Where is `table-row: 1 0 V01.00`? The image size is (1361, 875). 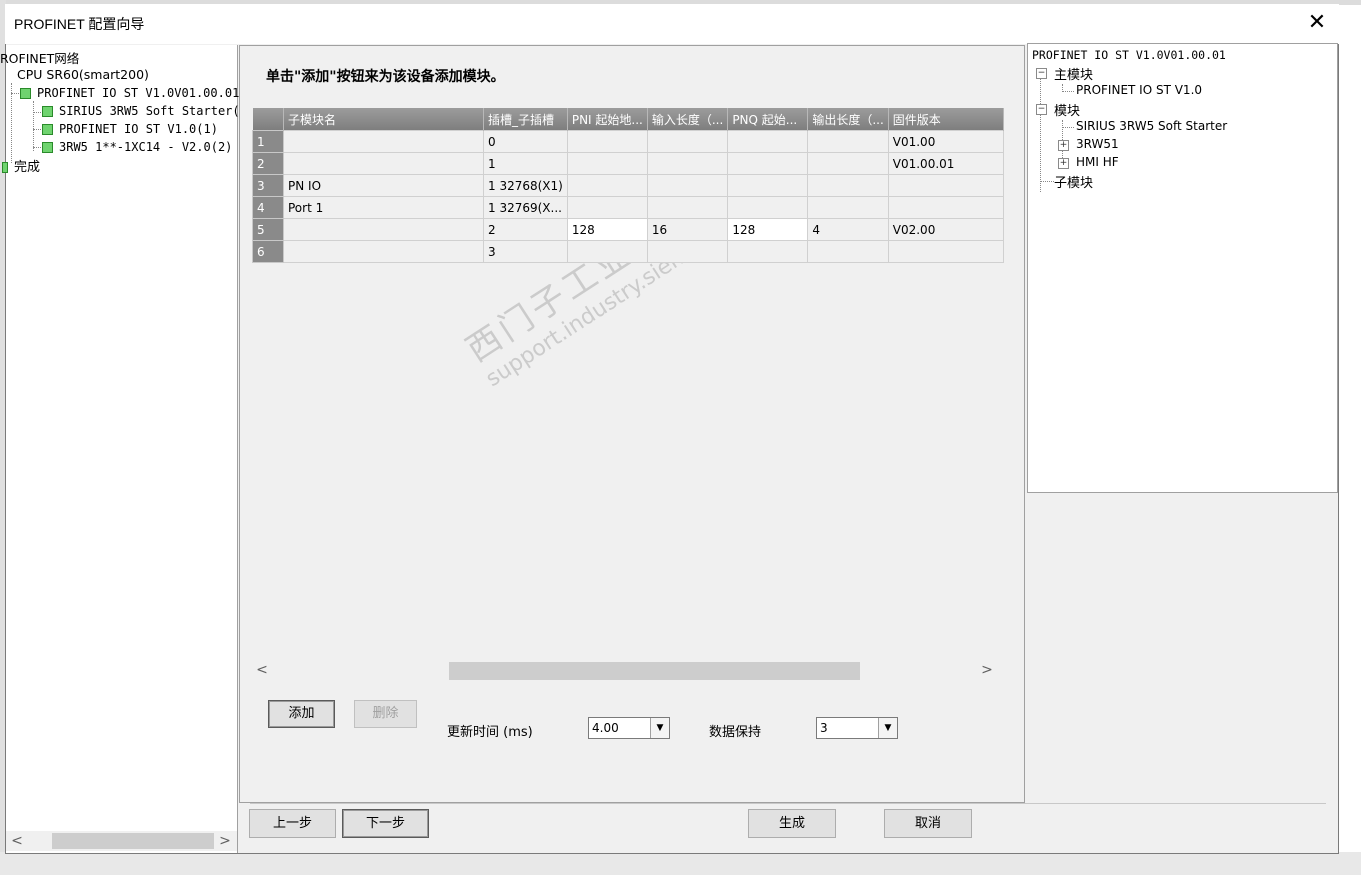
table-row: 1 0 V01.00 is located at coordinates (628, 141).